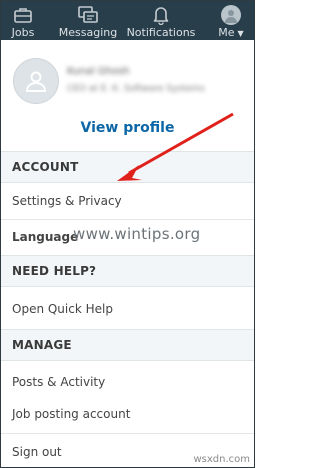 This screenshot has width=320, height=468. I want to click on messaging-icon, so click(88, 15).